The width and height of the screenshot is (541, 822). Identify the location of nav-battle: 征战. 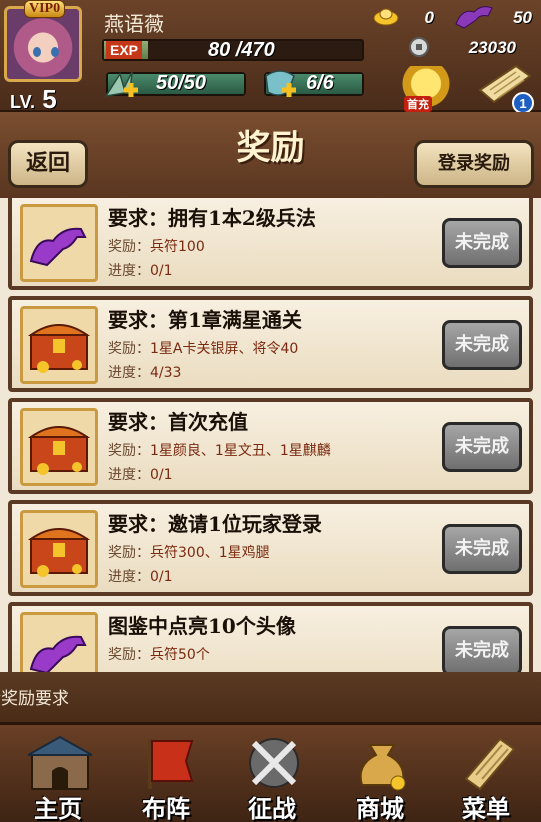
(272, 773).